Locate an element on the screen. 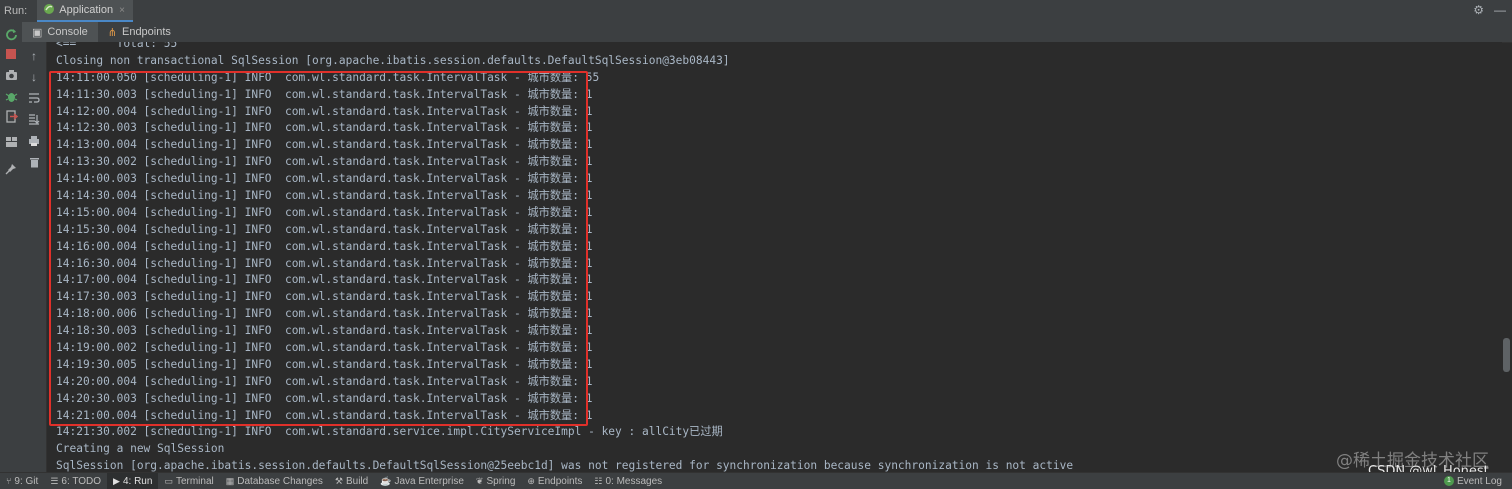 The width and height of the screenshot is (1512, 489). toolwindow-endpoints: ⊕ Endpoints is located at coordinates (554, 481).